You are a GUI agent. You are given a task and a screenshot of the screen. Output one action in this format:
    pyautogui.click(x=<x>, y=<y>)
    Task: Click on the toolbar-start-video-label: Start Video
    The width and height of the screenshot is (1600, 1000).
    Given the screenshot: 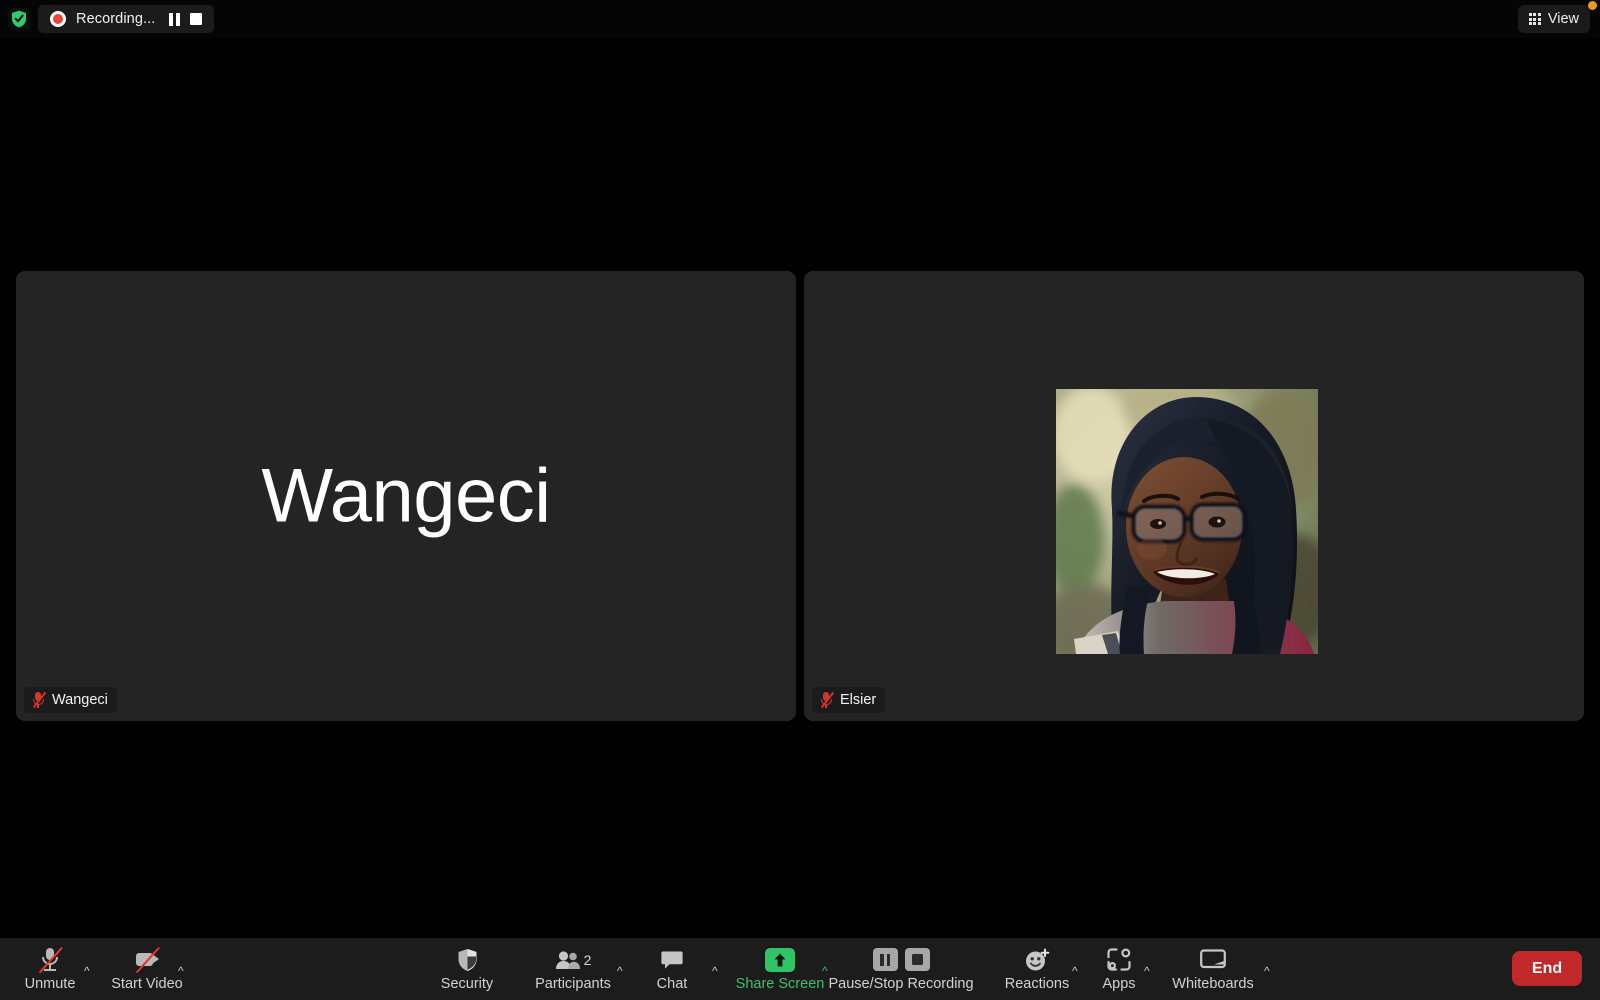 What is the action you would take?
    pyautogui.click(x=147, y=983)
    